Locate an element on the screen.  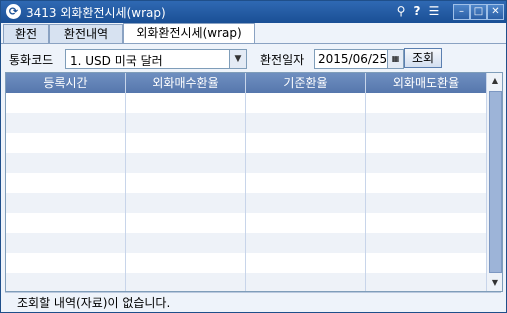
tab-exchange: 환전 is located at coordinates (26, 33).